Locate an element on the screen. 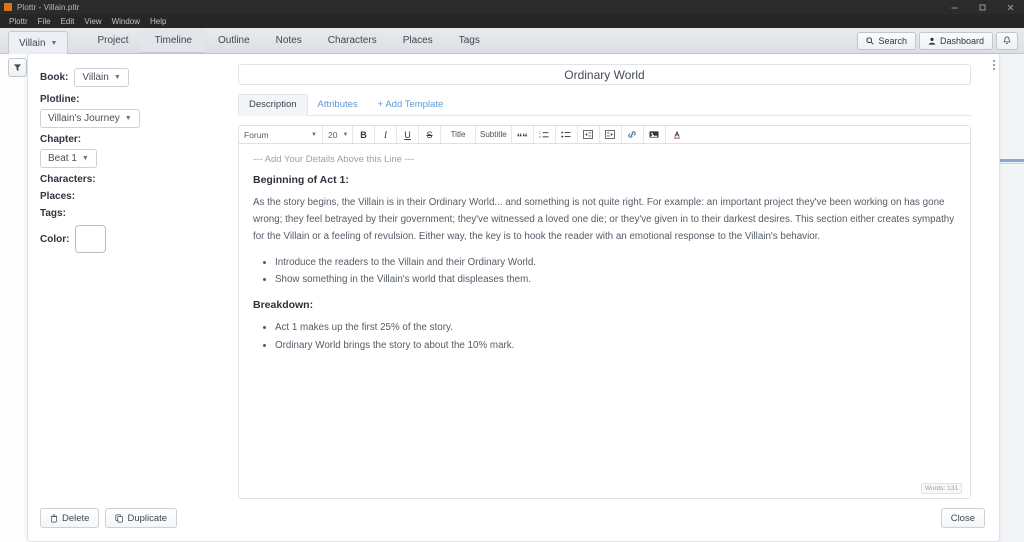 The image size is (1024, 542). duplicate-button: Duplicate is located at coordinates (141, 518).